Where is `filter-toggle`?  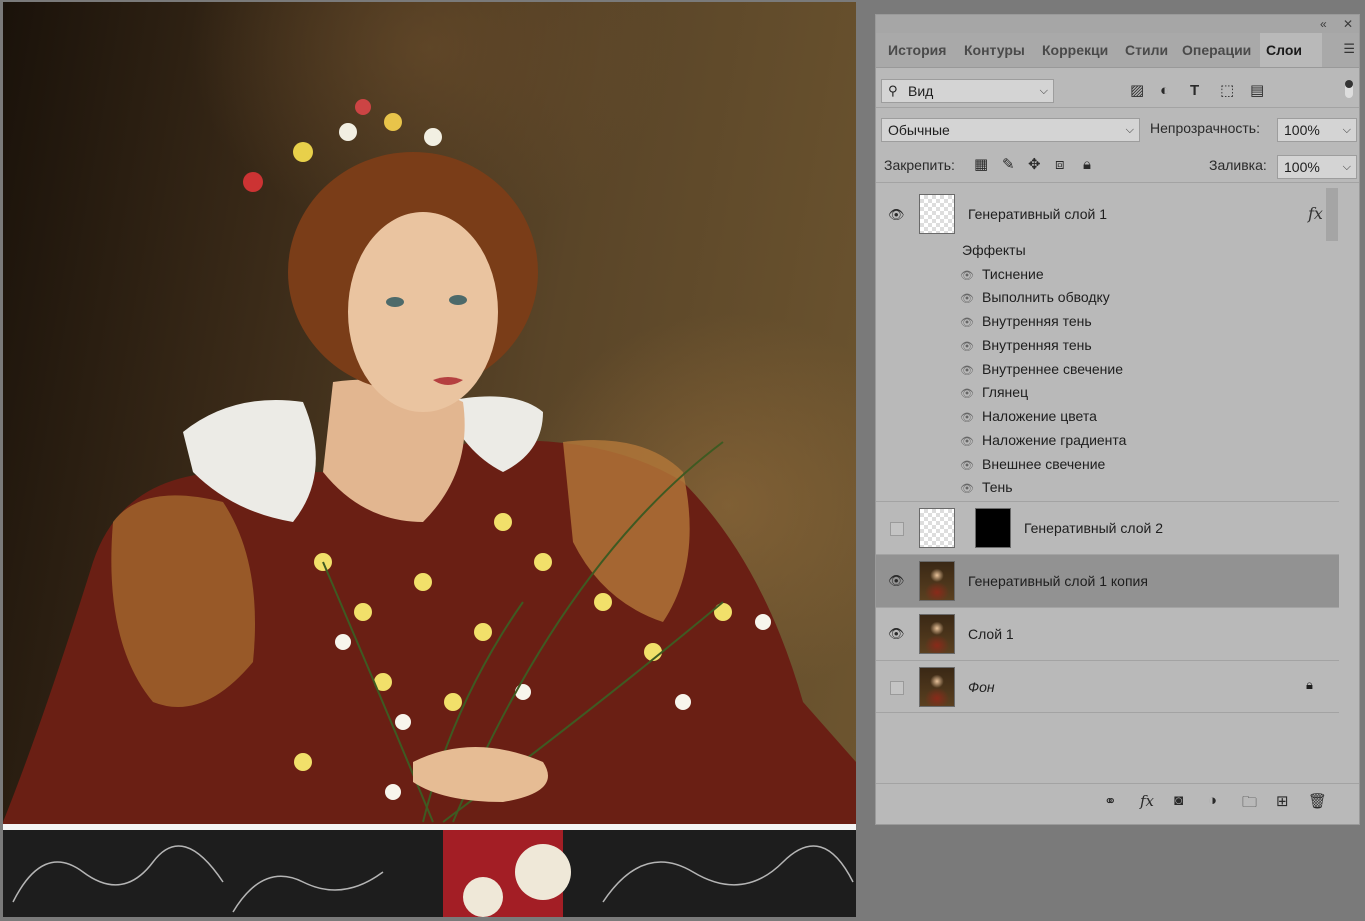
filter-toggle is located at coordinates (1349, 89).